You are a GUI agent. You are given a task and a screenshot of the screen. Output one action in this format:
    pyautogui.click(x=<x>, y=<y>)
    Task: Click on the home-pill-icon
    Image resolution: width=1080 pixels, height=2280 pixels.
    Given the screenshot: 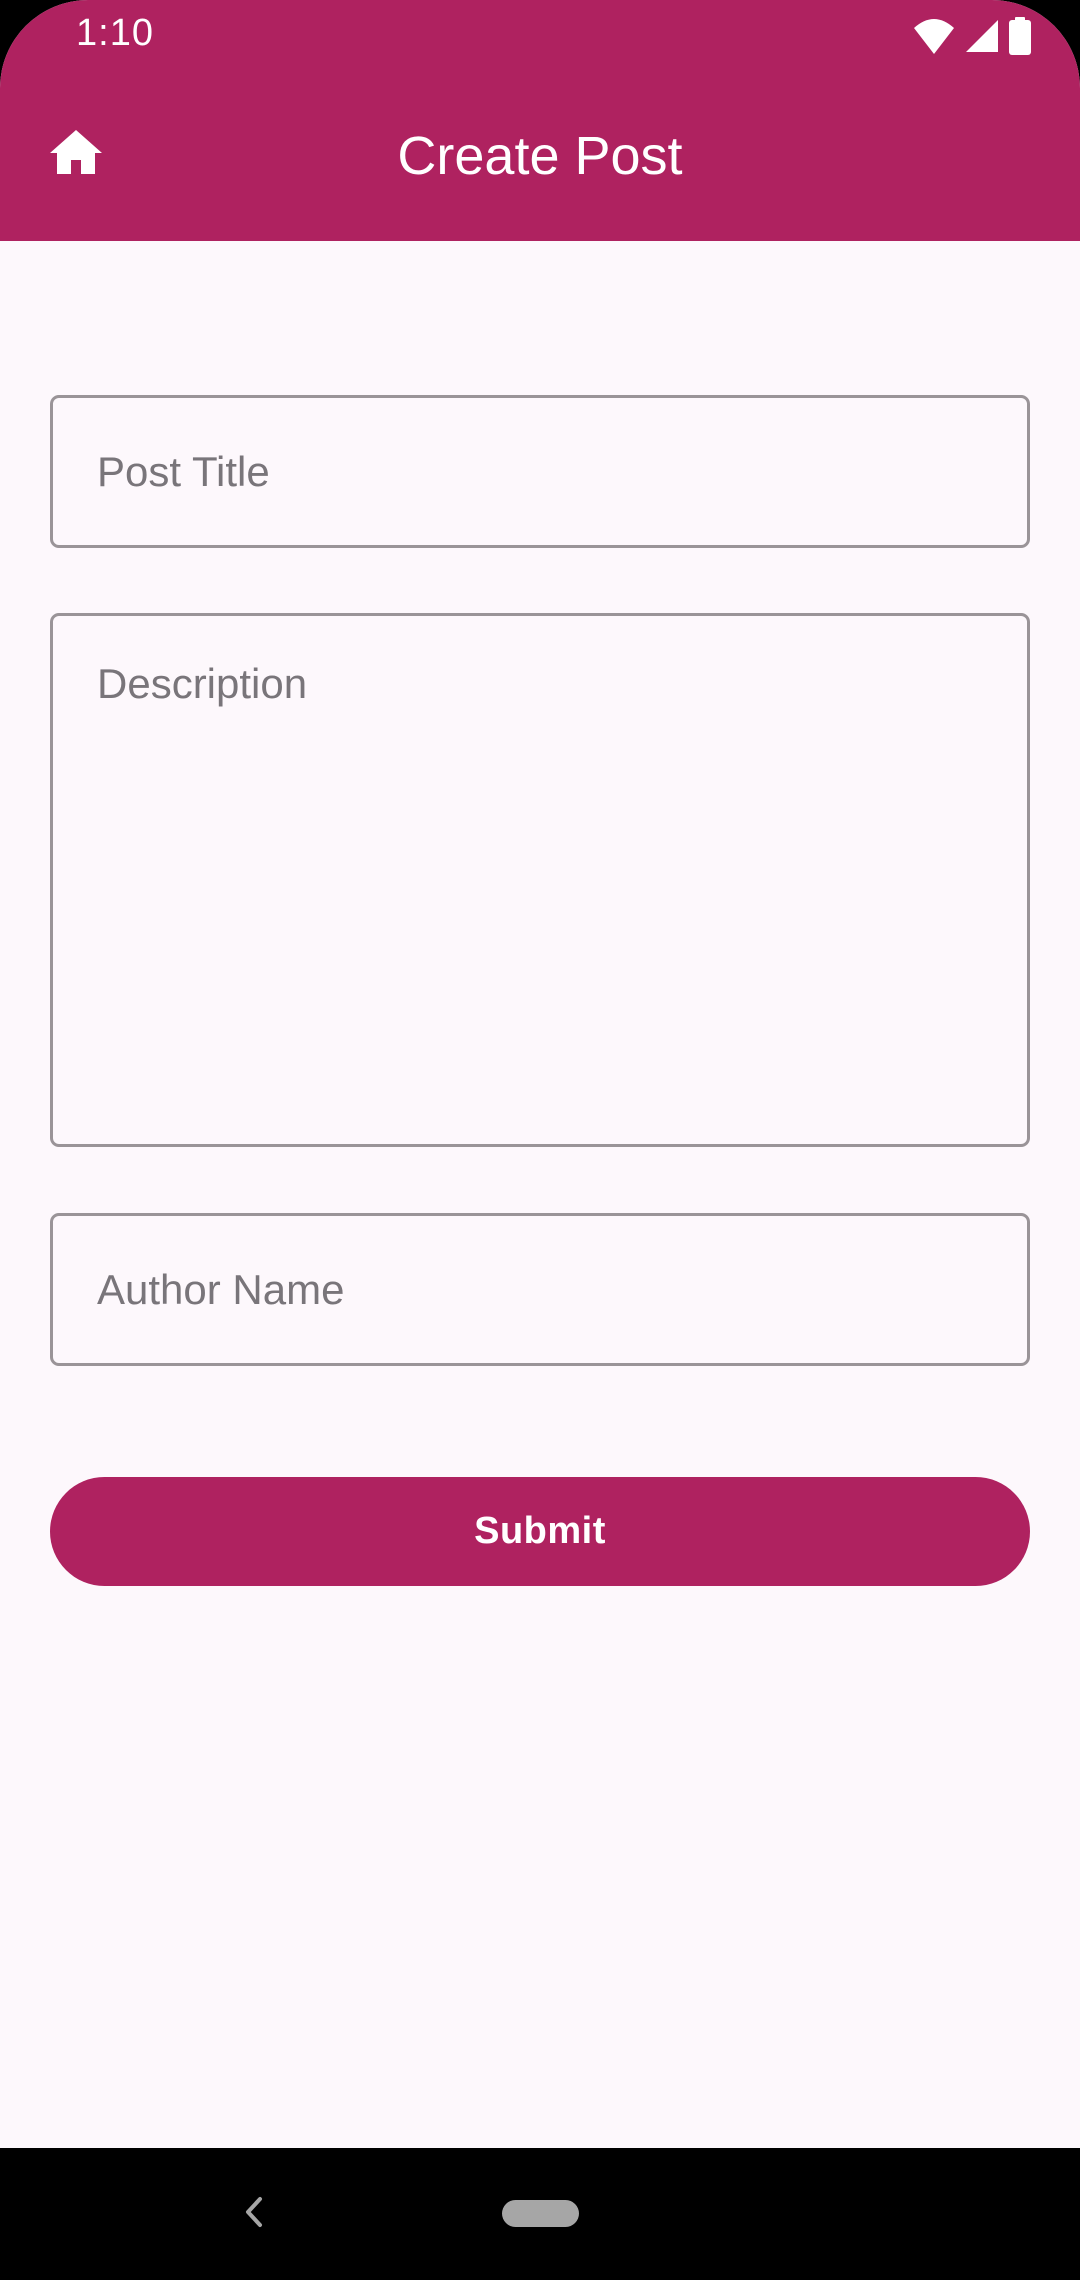 What is the action you would take?
    pyautogui.click(x=540, y=2213)
    